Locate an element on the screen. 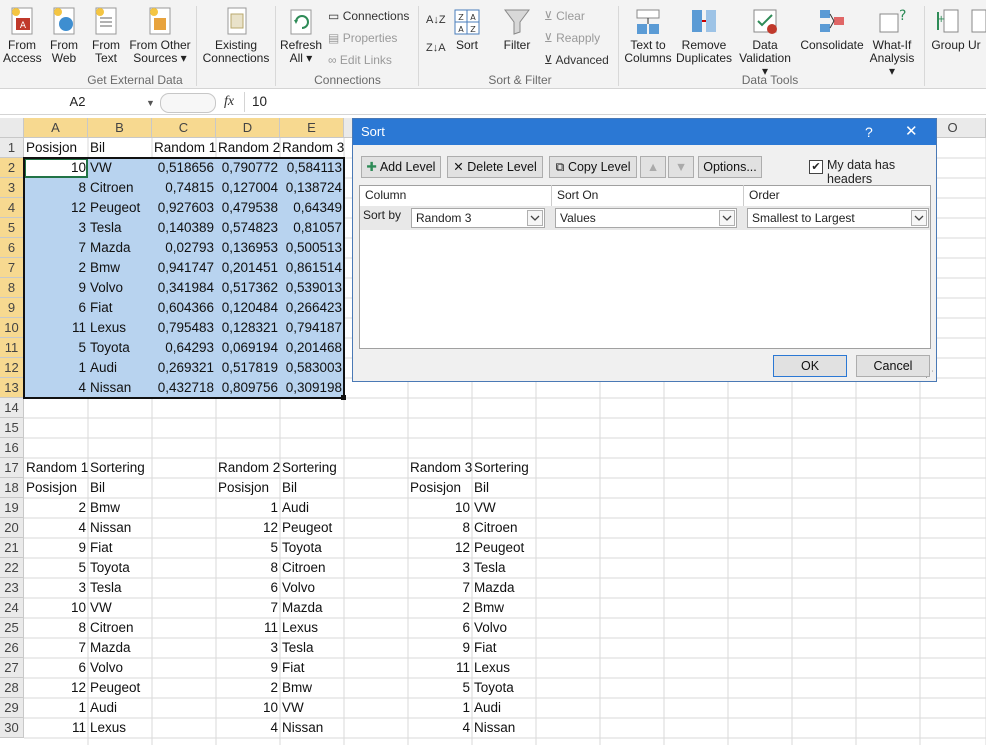  row-header: 12 is located at coordinates (12, 368).